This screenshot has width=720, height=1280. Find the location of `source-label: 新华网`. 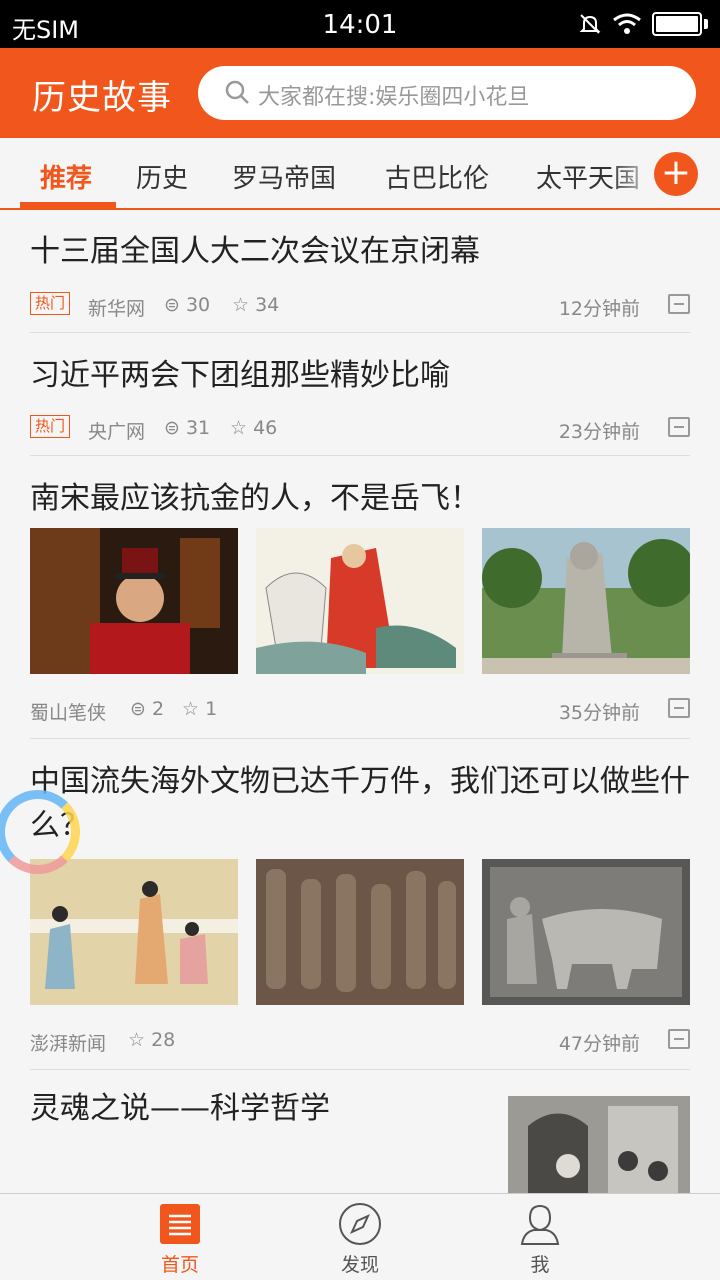

source-label: 新华网 is located at coordinates (117, 309).